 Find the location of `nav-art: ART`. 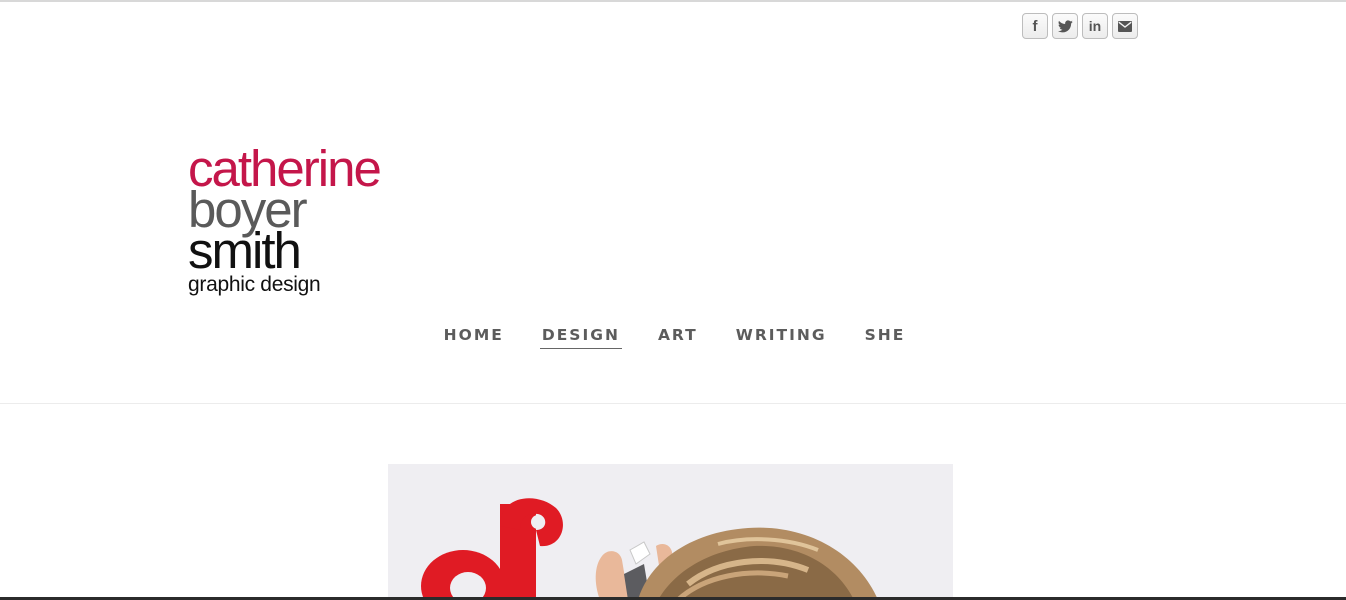

nav-art: ART is located at coordinates (678, 337).